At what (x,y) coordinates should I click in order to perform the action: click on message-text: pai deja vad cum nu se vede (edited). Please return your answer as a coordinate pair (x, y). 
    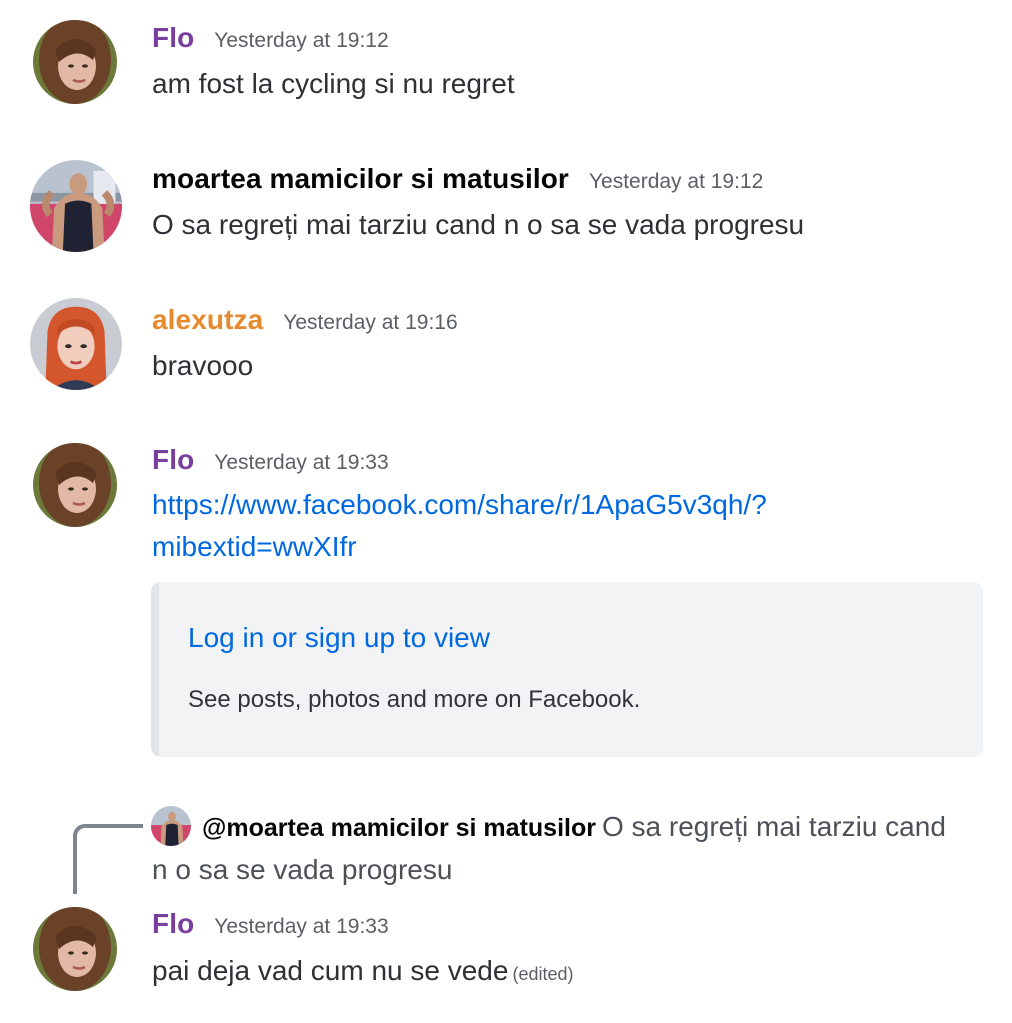
    Looking at the image, I should click on (362, 972).